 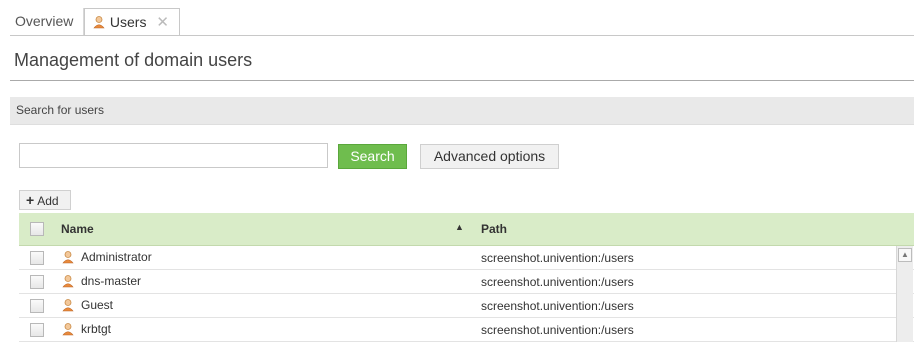 What do you see at coordinates (133, 60) in the screenshot?
I see `page-title: Management of domain users` at bounding box center [133, 60].